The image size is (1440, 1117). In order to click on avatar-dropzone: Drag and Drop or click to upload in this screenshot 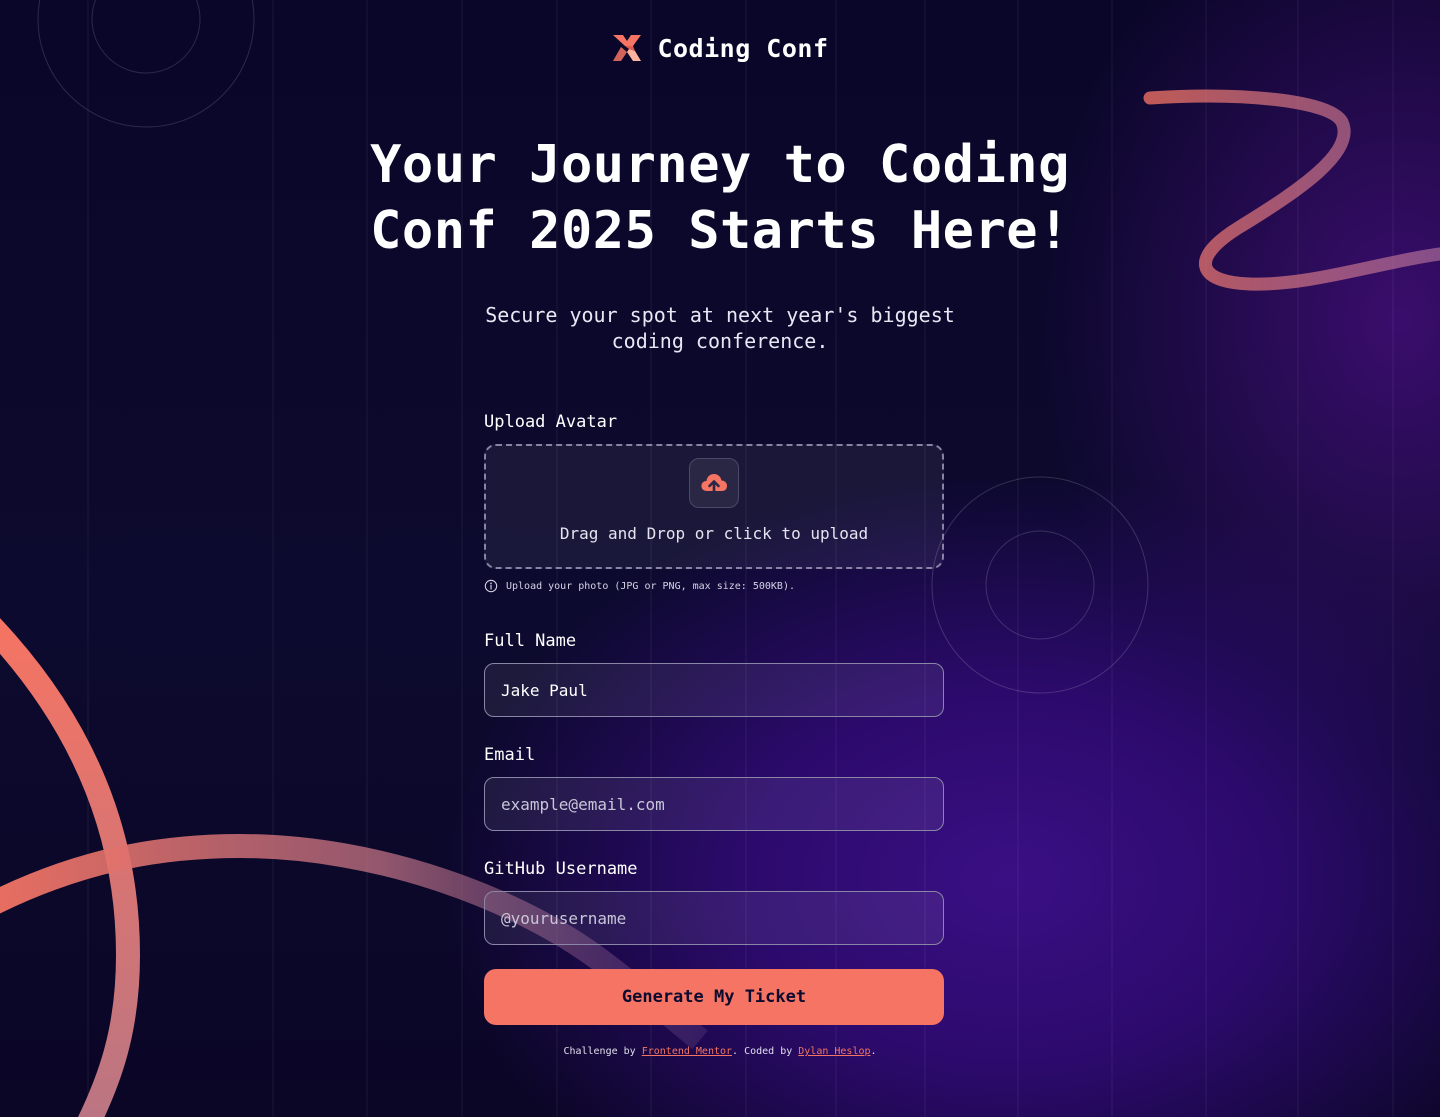, I will do `click(714, 506)`.